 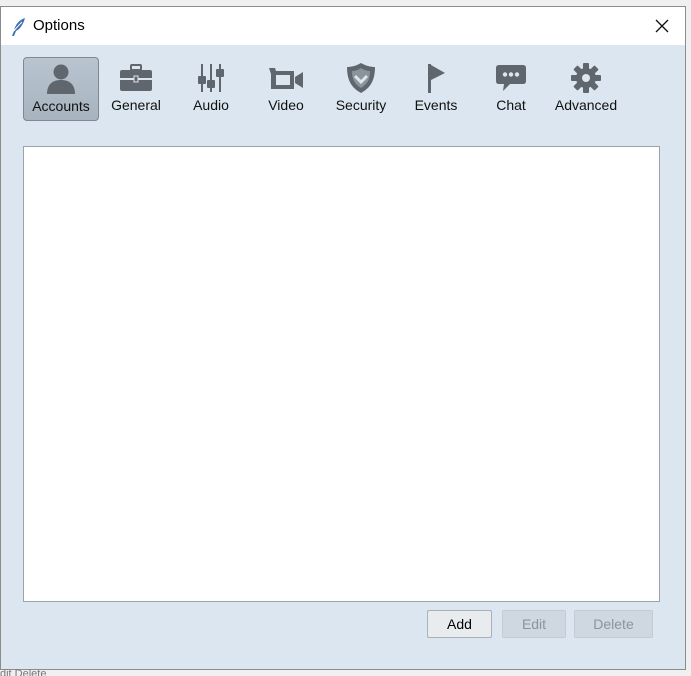 I want to click on user-silhouette-icon, so click(x=61, y=79).